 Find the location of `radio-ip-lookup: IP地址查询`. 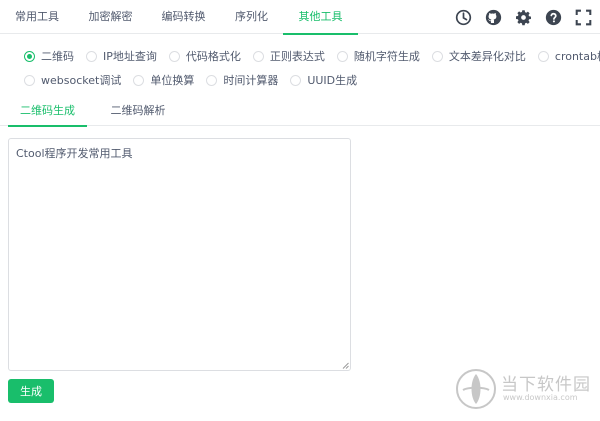

radio-ip-lookup: IP地址查询 is located at coordinates (121, 56).